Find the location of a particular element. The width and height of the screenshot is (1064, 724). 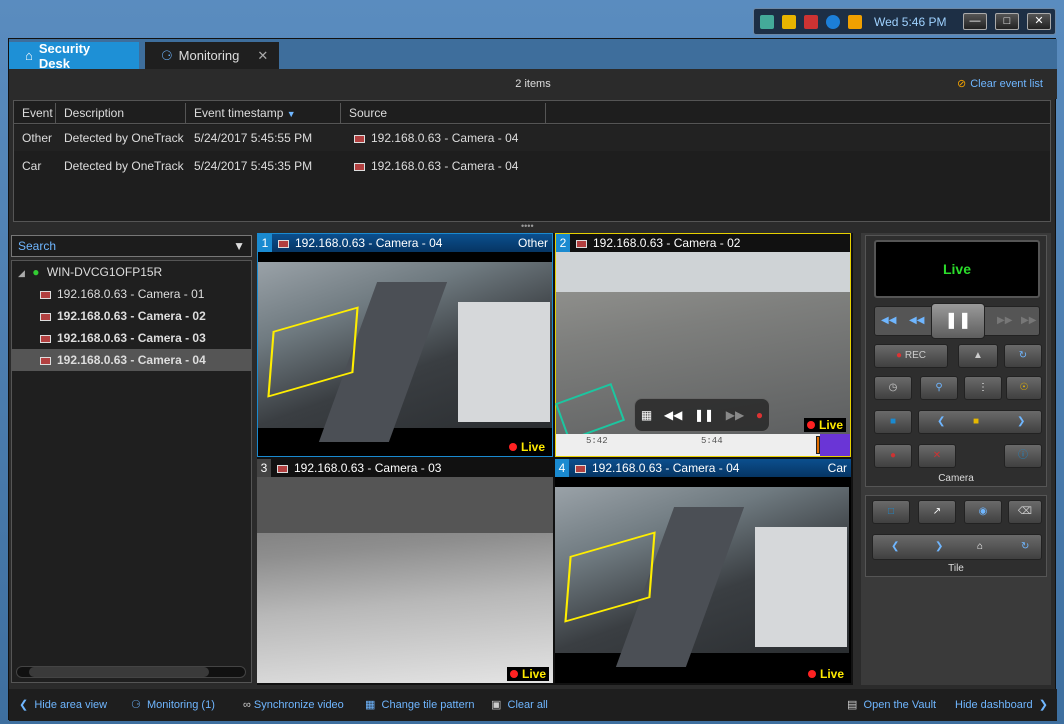

network-icon is located at coordinates (767, 21).